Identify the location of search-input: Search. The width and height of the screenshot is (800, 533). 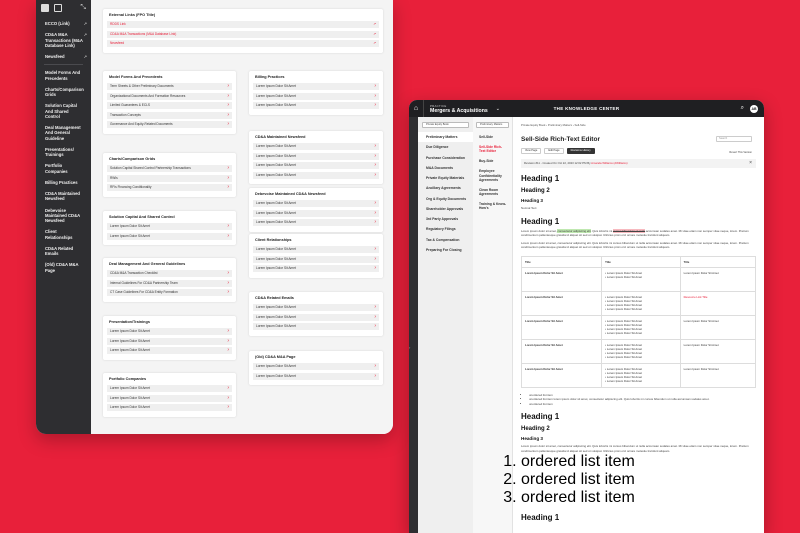
(734, 139).